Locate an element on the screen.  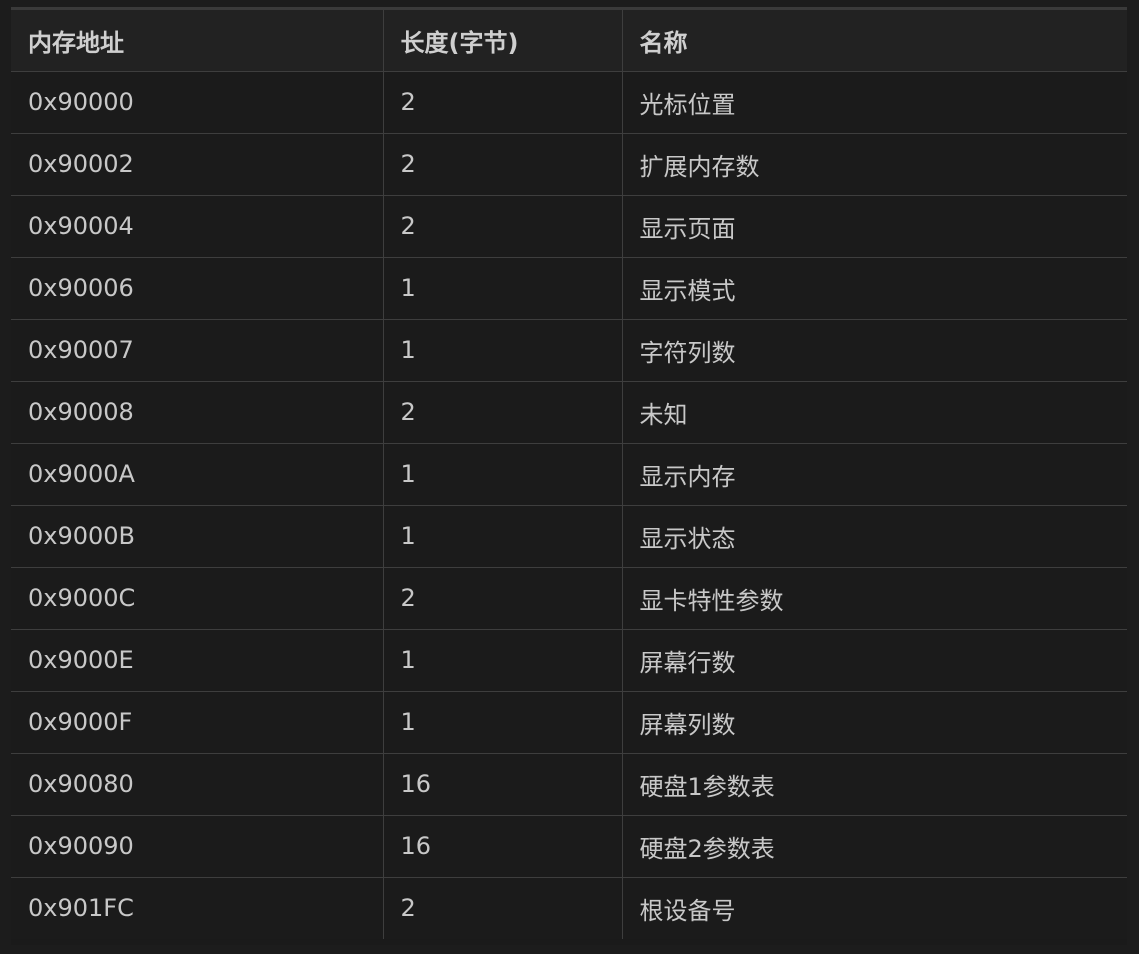
cell-address: 0x9000E is located at coordinates (197, 660).